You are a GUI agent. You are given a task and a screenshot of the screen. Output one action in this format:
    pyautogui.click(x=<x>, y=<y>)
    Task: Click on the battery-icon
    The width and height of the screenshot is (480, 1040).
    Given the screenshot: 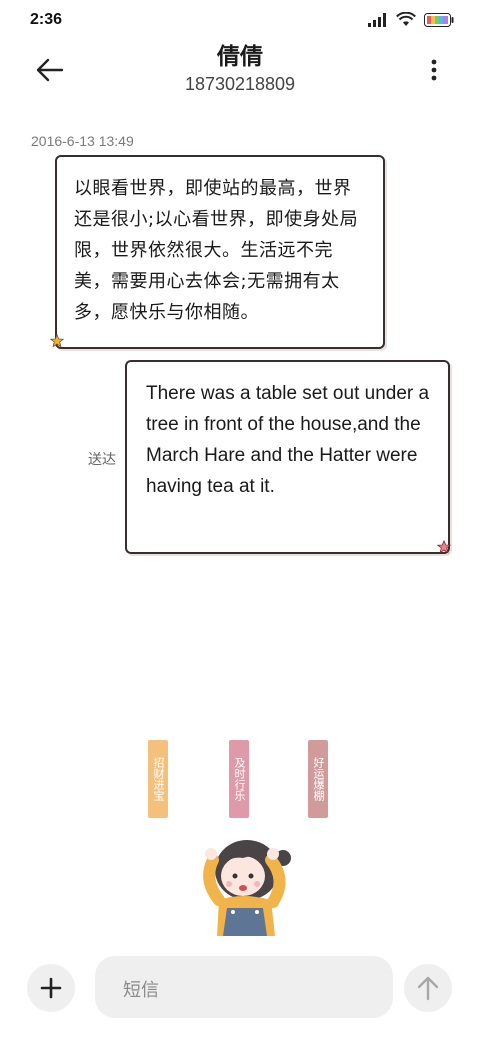 What is the action you would take?
    pyautogui.click(x=439, y=19)
    